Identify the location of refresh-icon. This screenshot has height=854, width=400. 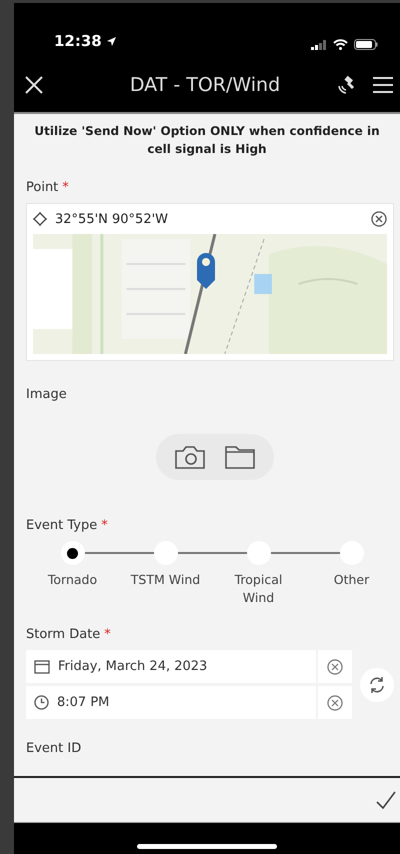
(377, 685).